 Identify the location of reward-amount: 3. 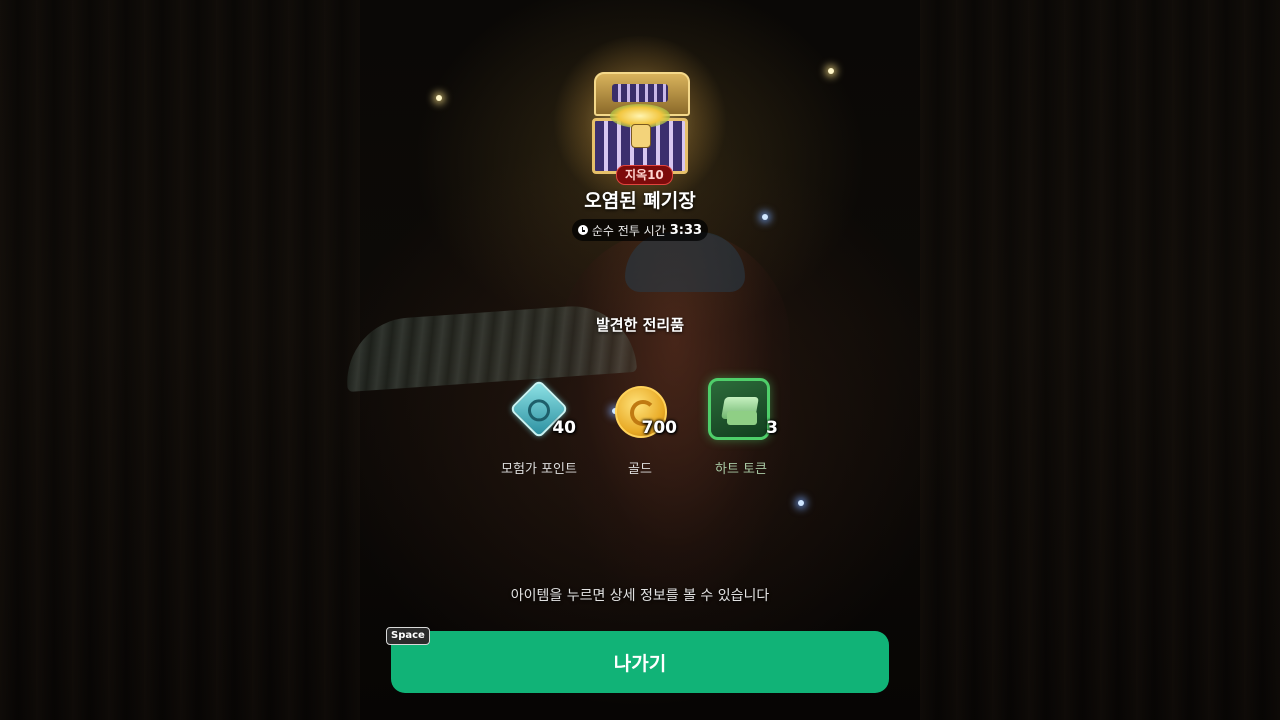
(772, 428).